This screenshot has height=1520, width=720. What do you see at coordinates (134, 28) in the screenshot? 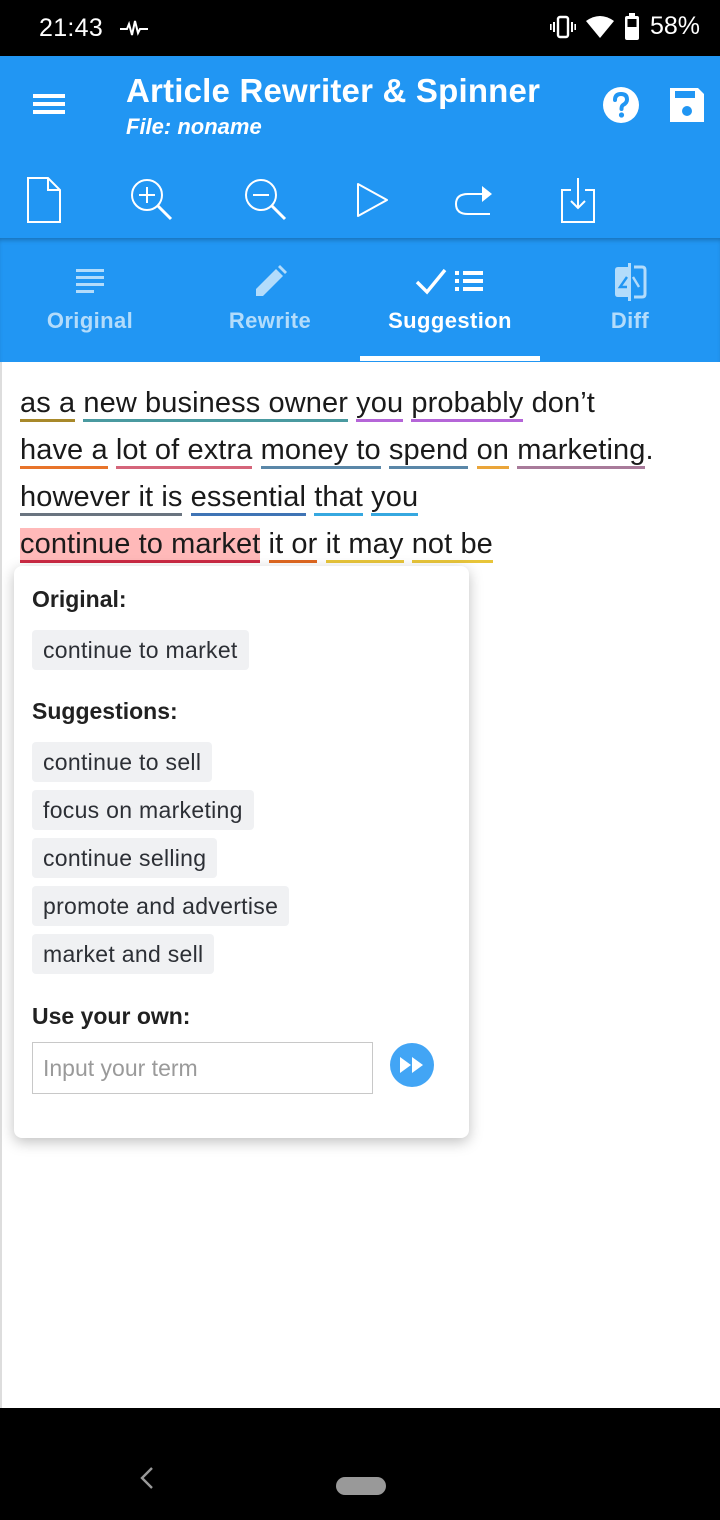
I see `activity-pulse-icon` at bounding box center [134, 28].